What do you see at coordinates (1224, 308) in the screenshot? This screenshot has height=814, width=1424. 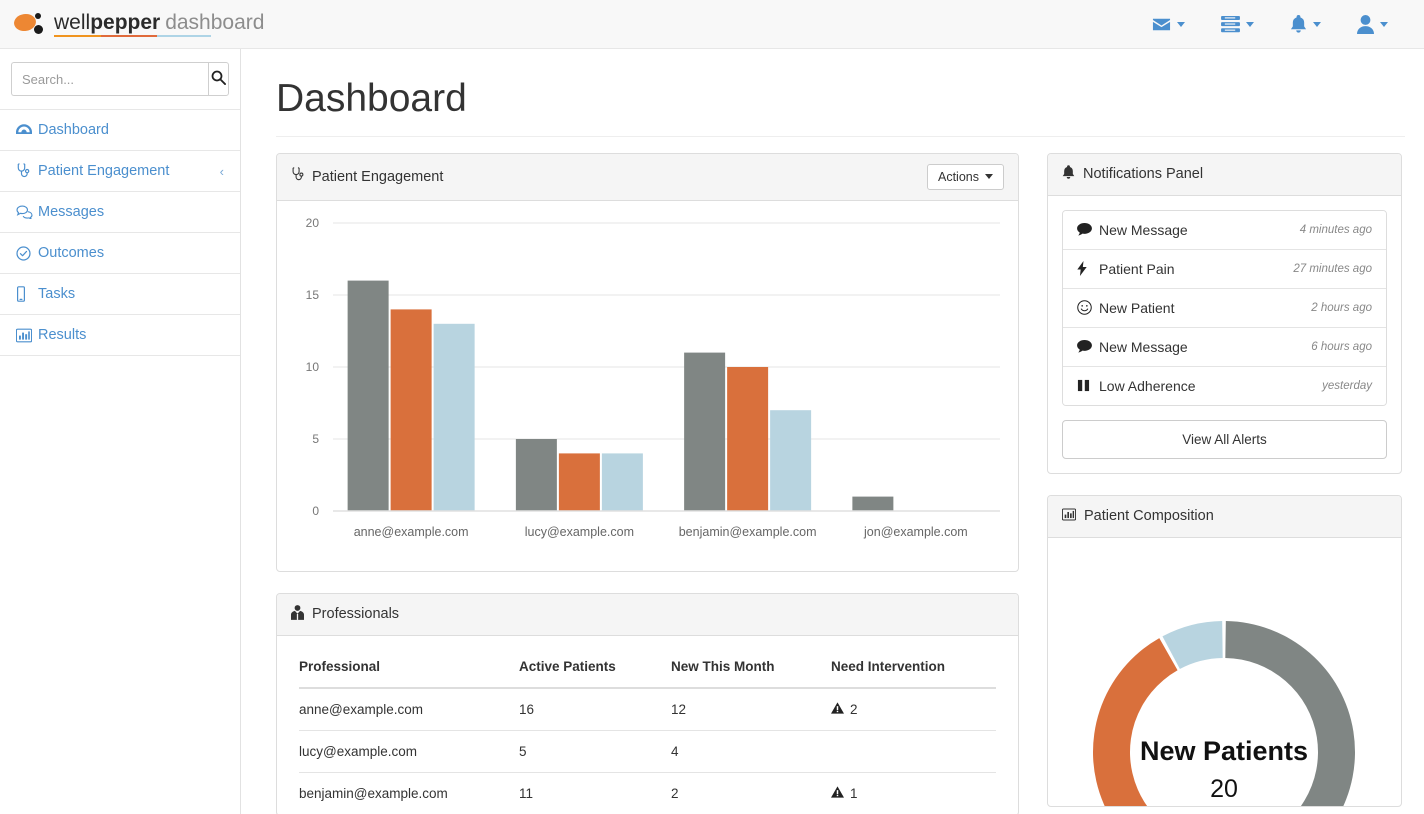 I see `notification-row: New Patient 2 hours ago` at bounding box center [1224, 308].